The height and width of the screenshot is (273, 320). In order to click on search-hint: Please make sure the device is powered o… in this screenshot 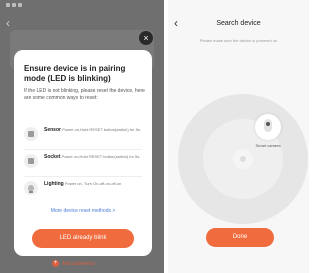, I will do `click(238, 40)`.